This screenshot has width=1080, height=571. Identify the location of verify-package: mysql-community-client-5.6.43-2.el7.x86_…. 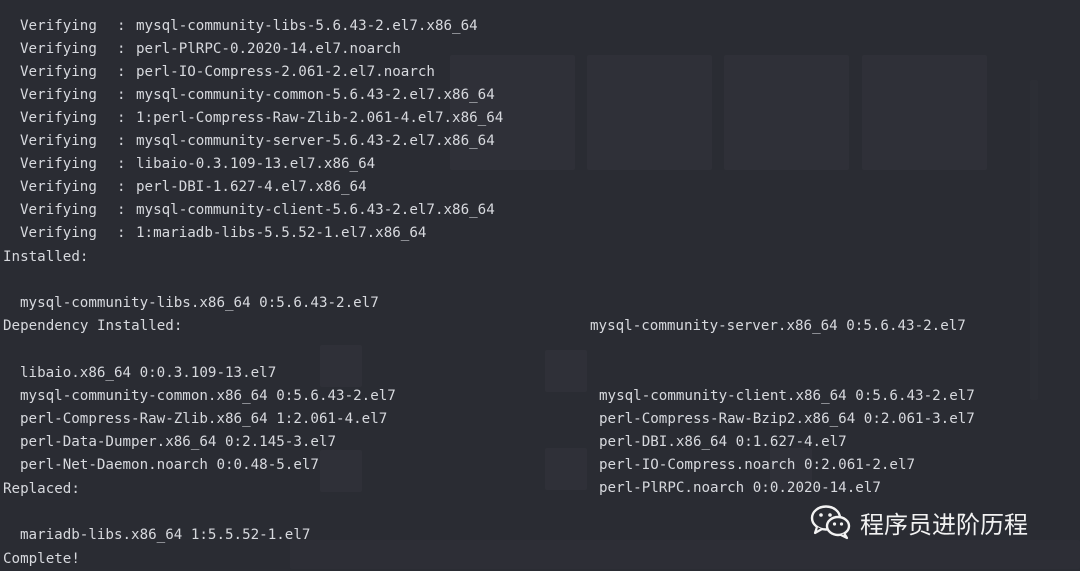
(315, 210).